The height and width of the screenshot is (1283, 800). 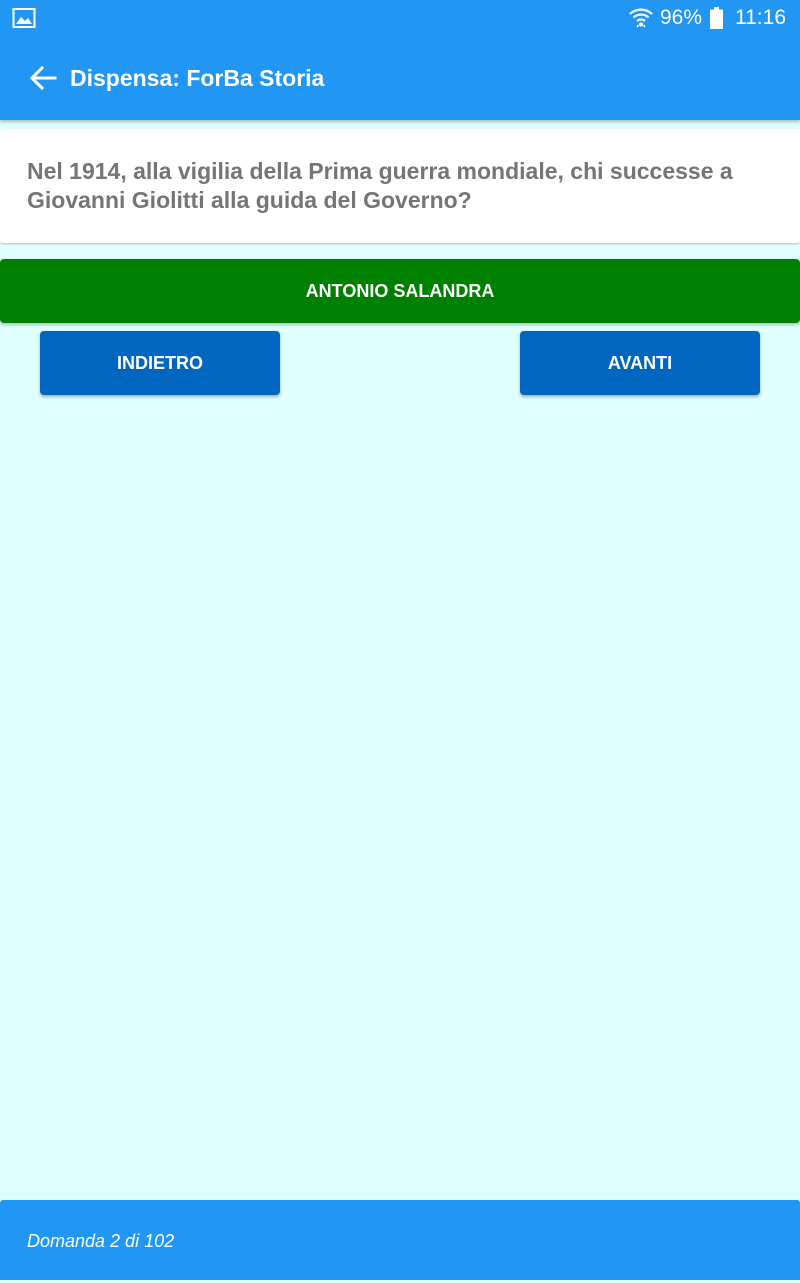 I want to click on battery-percent: 96%, so click(x=680, y=17).